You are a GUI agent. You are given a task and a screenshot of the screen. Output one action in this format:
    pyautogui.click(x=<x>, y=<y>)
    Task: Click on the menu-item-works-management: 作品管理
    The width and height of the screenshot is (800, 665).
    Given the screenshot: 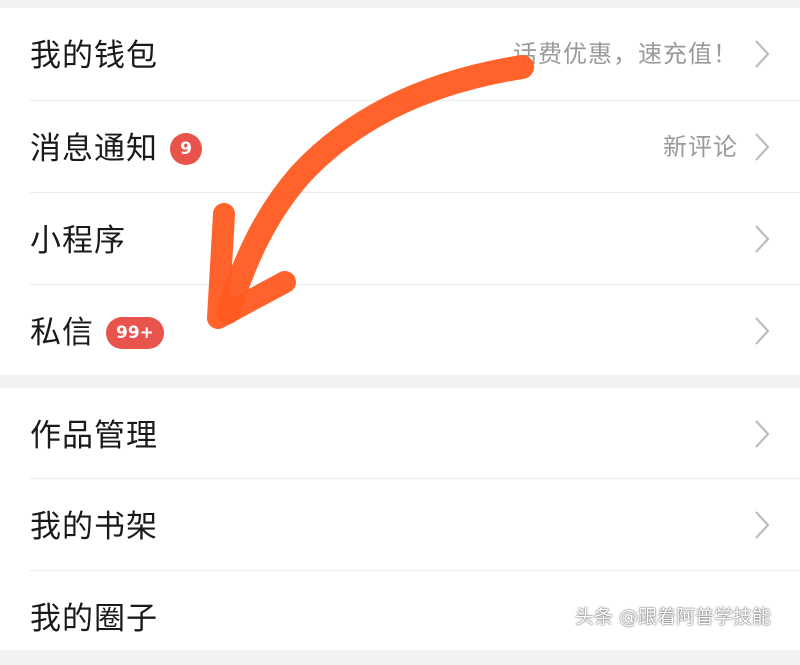 What is the action you would take?
    pyautogui.click(x=400, y=434)
    